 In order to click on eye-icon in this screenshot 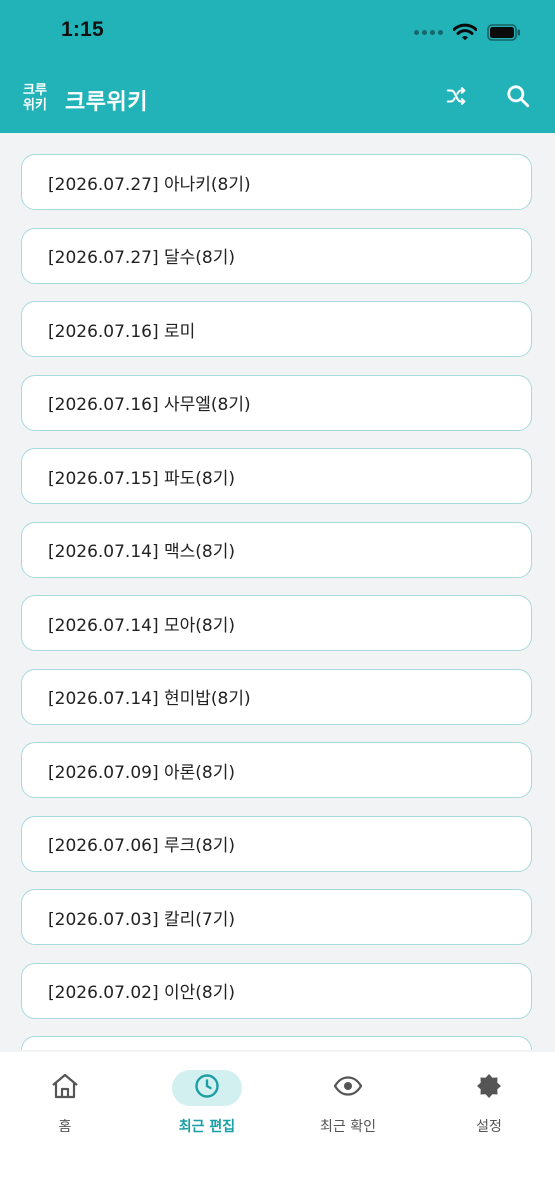, I will do `click(348, 1088)`.